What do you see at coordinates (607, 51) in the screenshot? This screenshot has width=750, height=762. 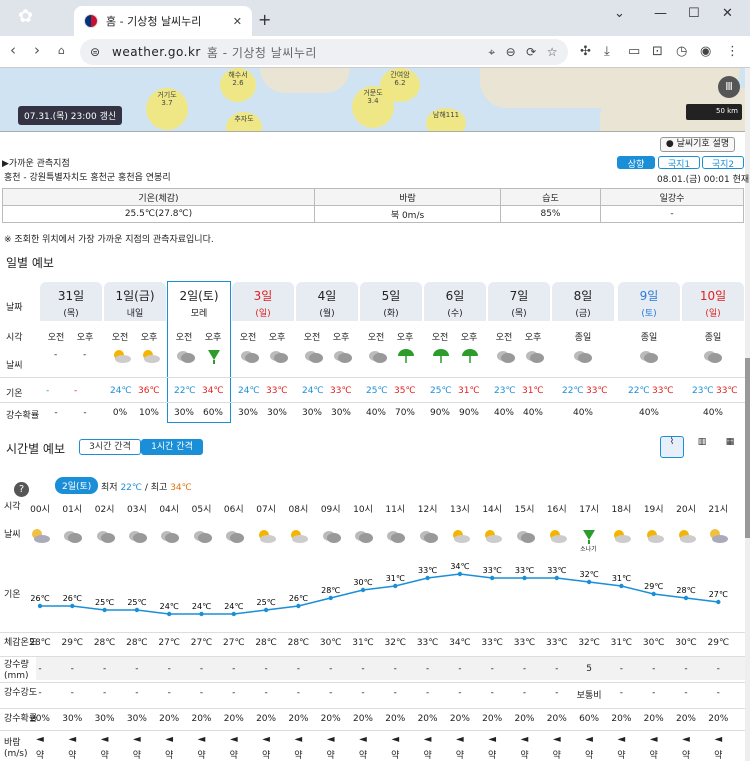 I see `download-icon: ⤓` at bounding box center [607, 51].